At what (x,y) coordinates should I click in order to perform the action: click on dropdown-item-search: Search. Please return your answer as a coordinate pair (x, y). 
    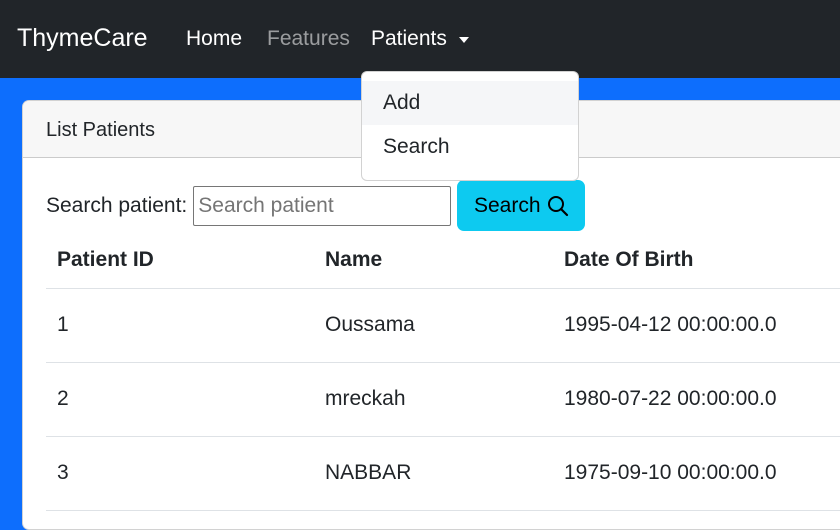
    Looking at the image, I should click on (470, 147).